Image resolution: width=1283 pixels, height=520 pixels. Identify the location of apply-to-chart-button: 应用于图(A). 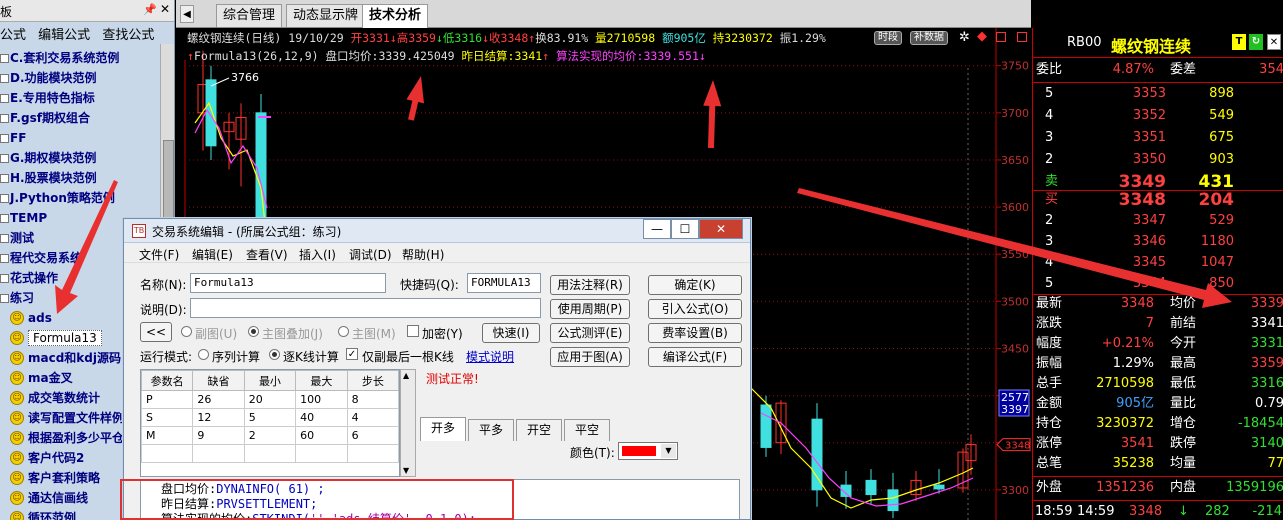
(590, 357).